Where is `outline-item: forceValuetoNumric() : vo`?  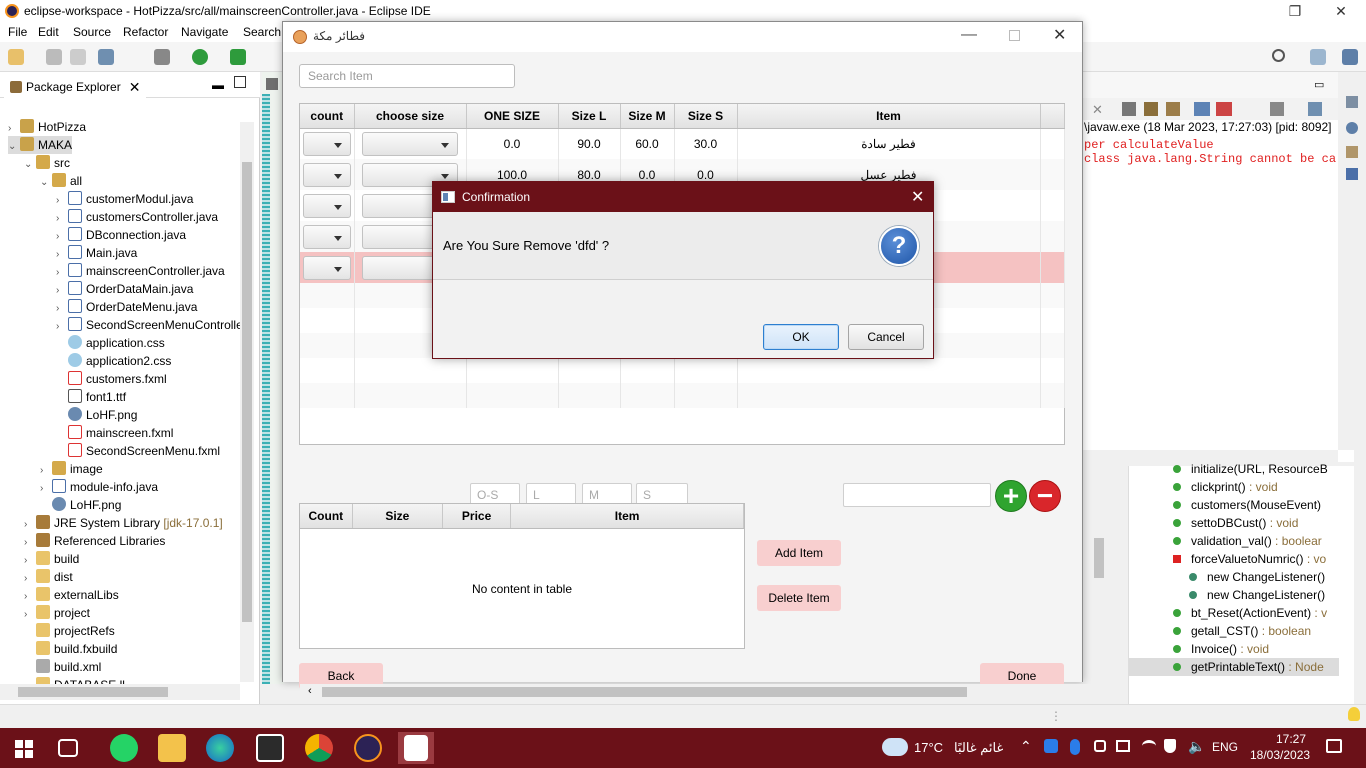 outline-item: forceValuetoNumric() : vo is located at coordinates (1234, 559).